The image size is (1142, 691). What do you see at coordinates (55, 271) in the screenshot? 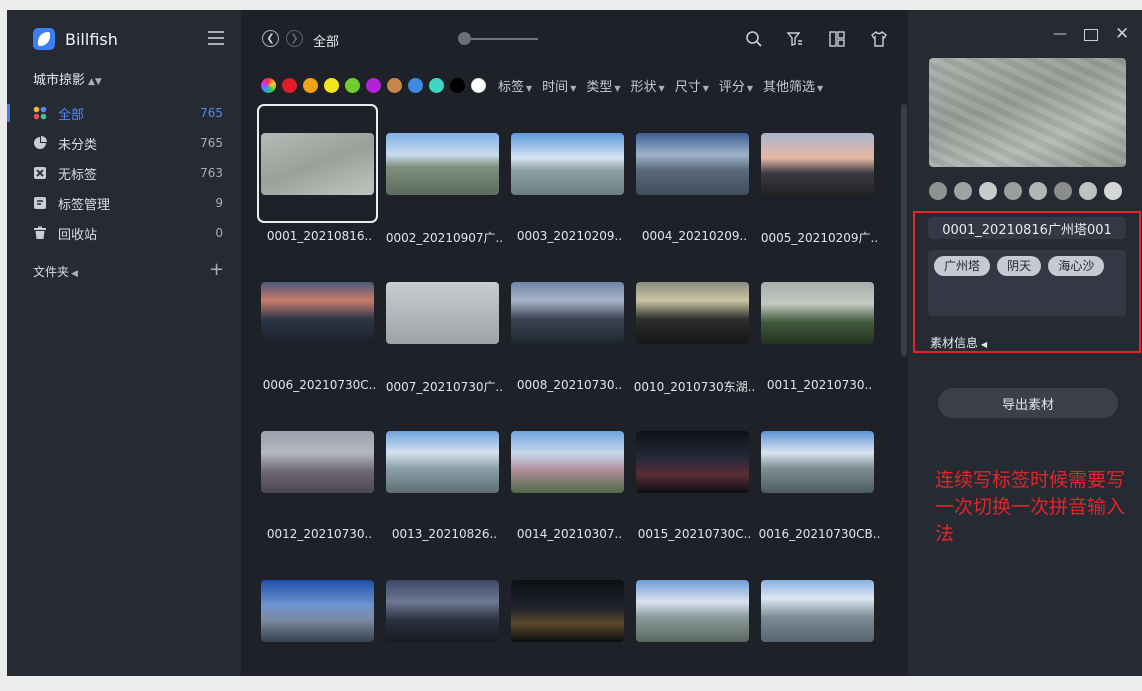
I see `folder-section-toggle: 文件夹 ◀` at bounding box center [55, 271].